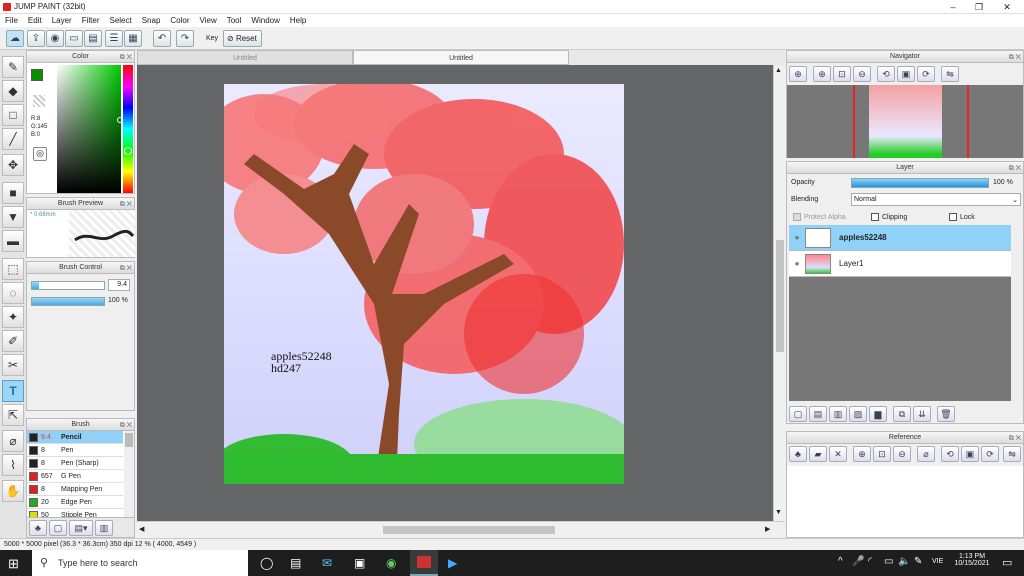 This screenshot has height=576, width=1024. I want to click on brush-item: 8 Pen (Sharp), so click(75, 463).